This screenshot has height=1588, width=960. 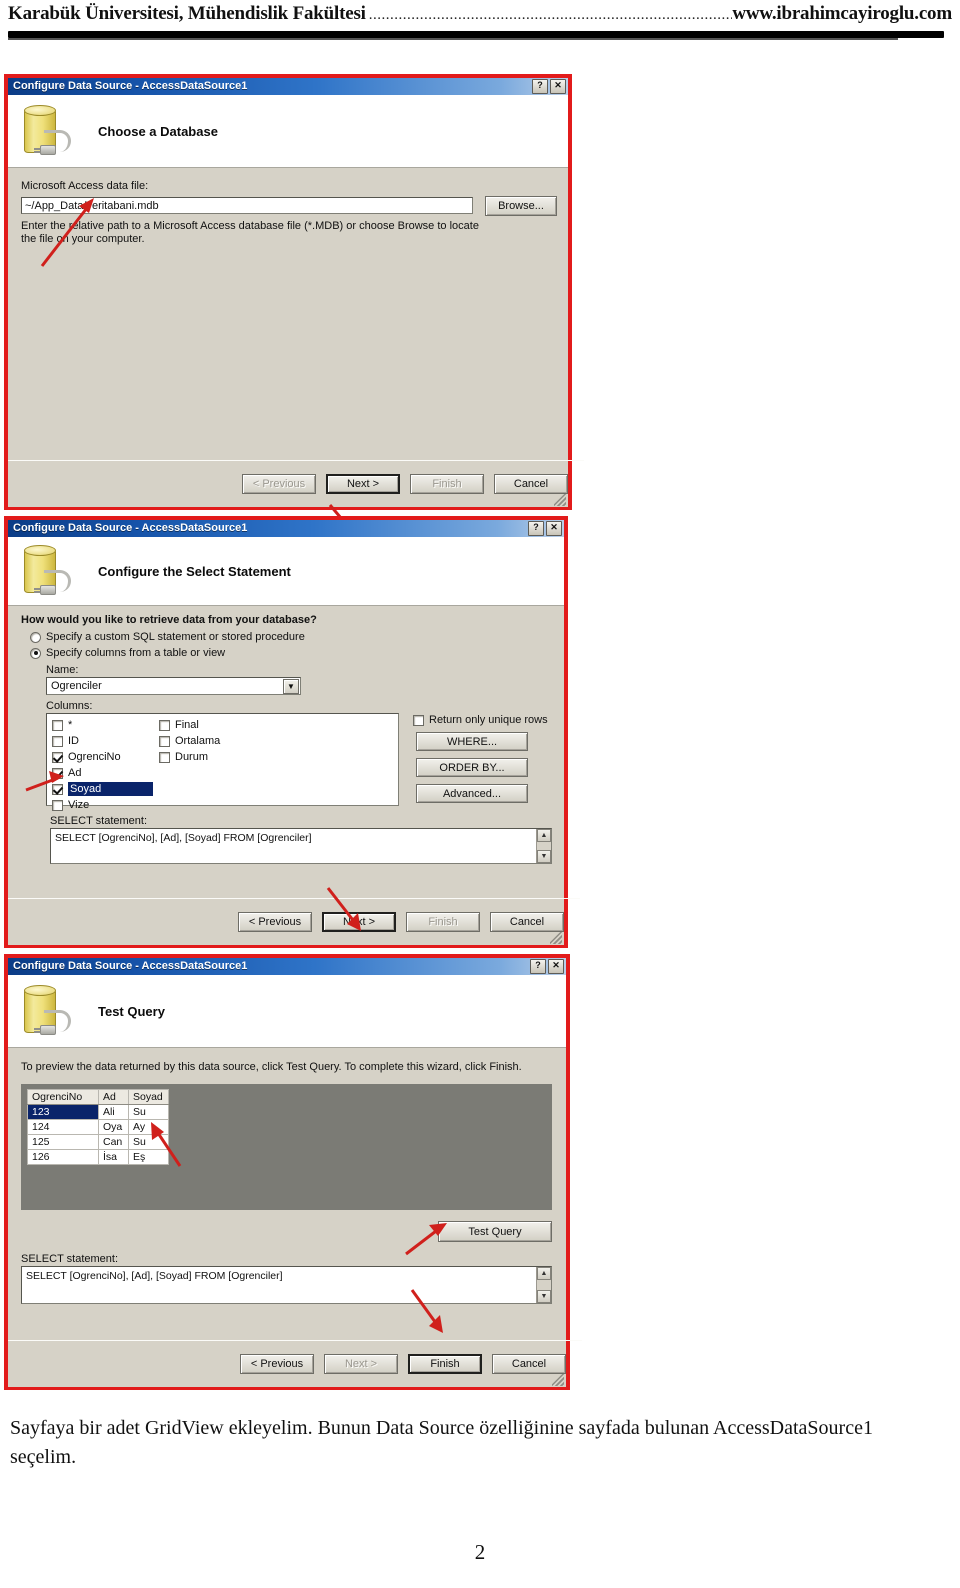 I want to click on column-header-ad: Ad, so click(x=113, y=1097).